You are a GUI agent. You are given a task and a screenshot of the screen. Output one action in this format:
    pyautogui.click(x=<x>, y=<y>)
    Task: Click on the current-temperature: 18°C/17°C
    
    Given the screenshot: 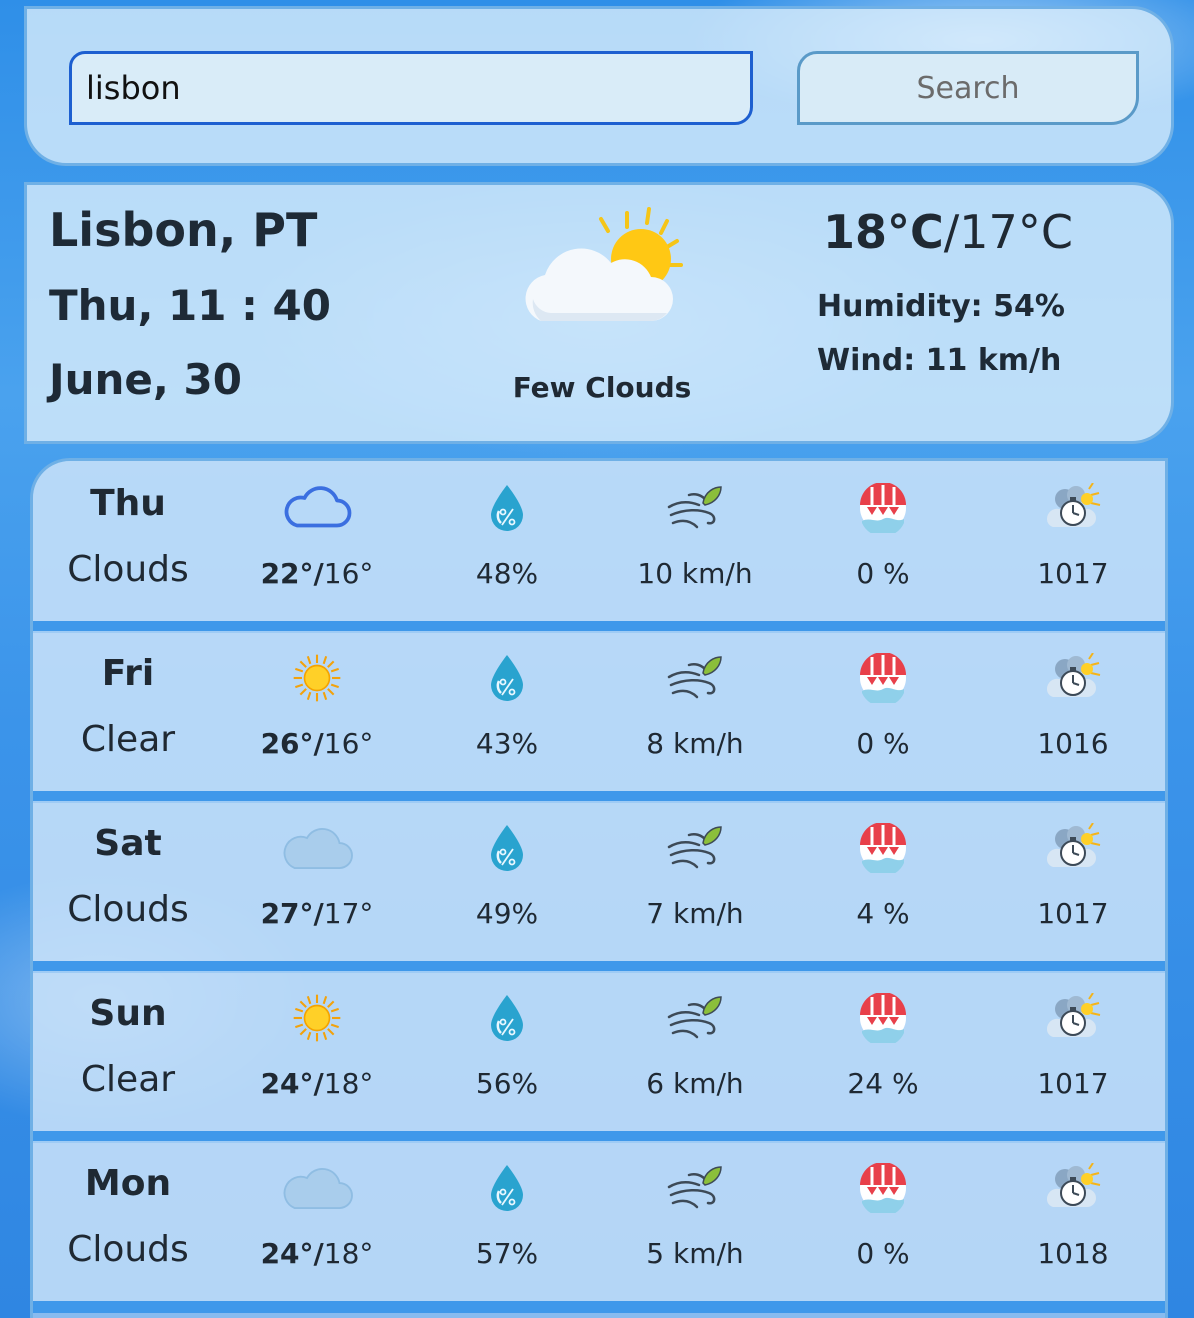 What is the action you would take?
    pyautogui.click(x=948, y=232)
    